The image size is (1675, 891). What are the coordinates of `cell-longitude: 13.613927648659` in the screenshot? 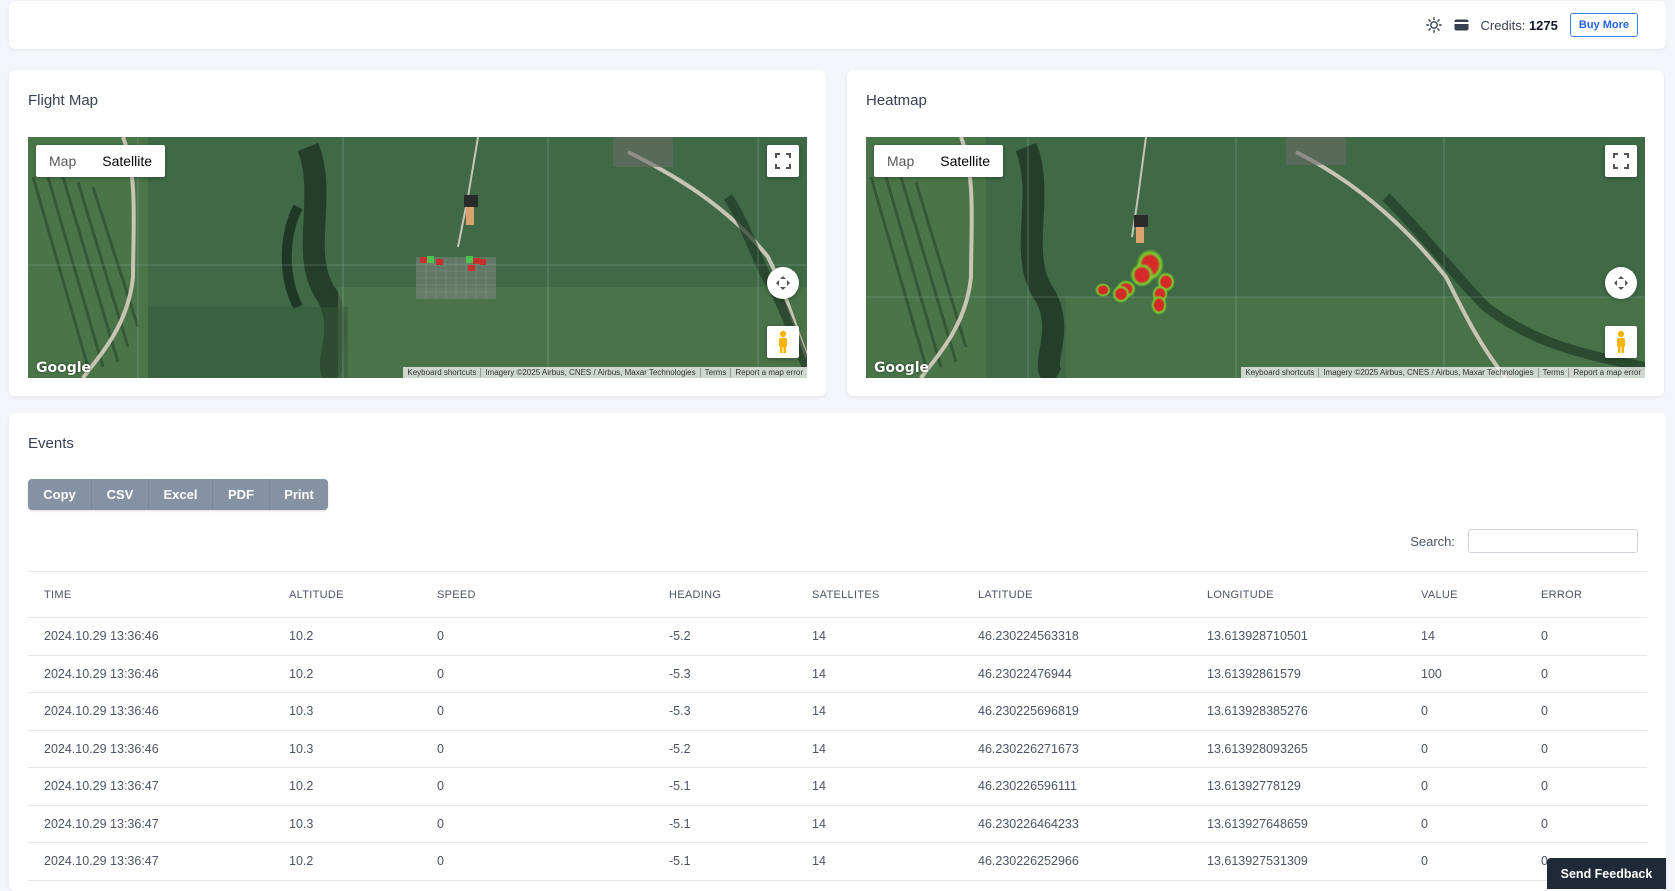 It's located at (1298, 824).